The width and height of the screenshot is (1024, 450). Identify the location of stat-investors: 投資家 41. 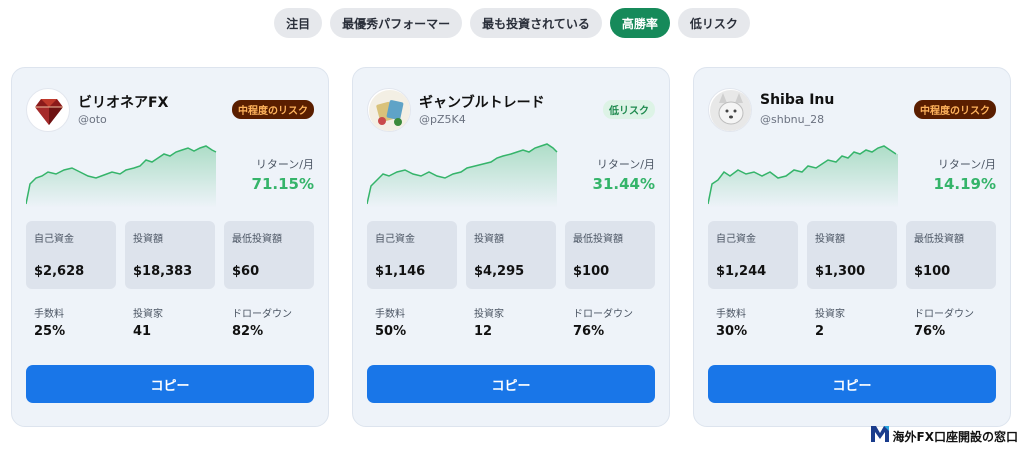
(170, 325).